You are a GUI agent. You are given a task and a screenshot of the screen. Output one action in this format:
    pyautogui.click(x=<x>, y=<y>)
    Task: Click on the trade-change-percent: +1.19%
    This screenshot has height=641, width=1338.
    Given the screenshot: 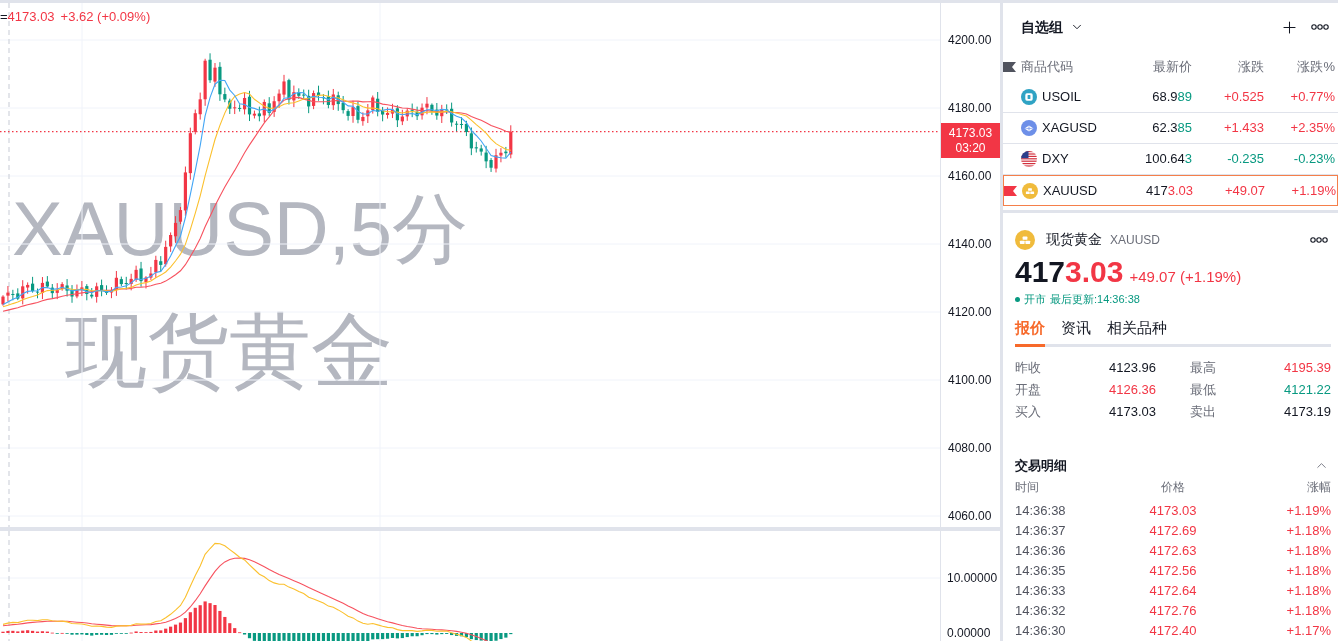 What is the action you would take?
    pyautogui.click(x=1308, y=511)
    